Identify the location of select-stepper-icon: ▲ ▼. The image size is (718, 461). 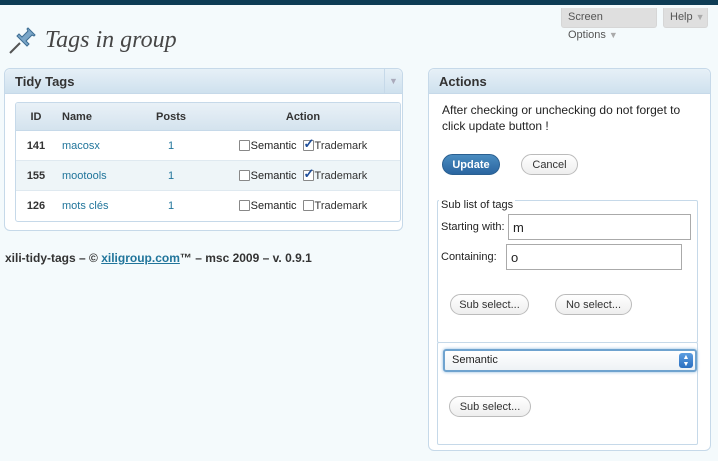
(686, 360).